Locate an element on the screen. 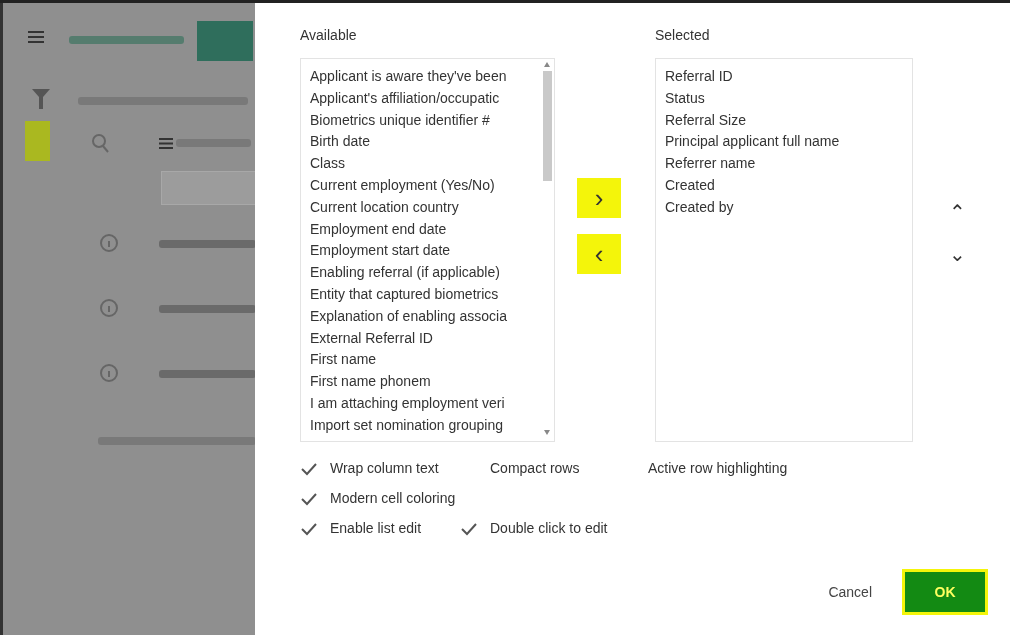 The width and height of the screenshot is (1010, 635). option-label: Modern cell coloring is located at coordinates (393, 498).